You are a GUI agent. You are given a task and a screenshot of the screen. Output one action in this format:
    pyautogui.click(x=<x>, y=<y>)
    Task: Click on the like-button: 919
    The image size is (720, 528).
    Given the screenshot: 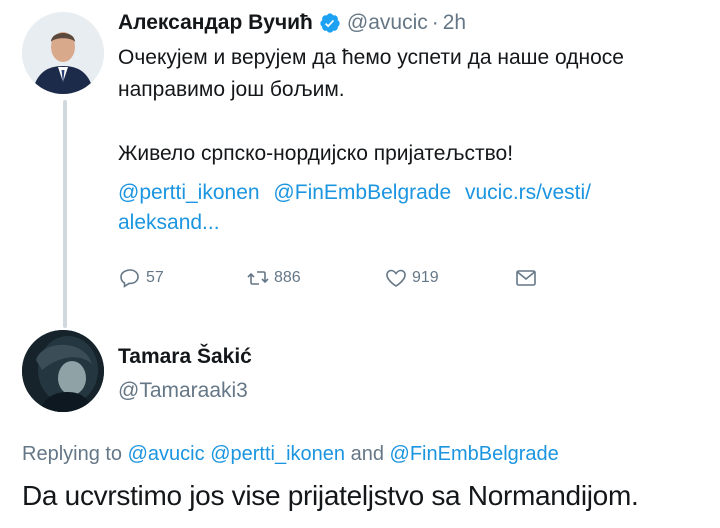 What is the action you would take?
    pyautogui.click(x=411, y=278)
    